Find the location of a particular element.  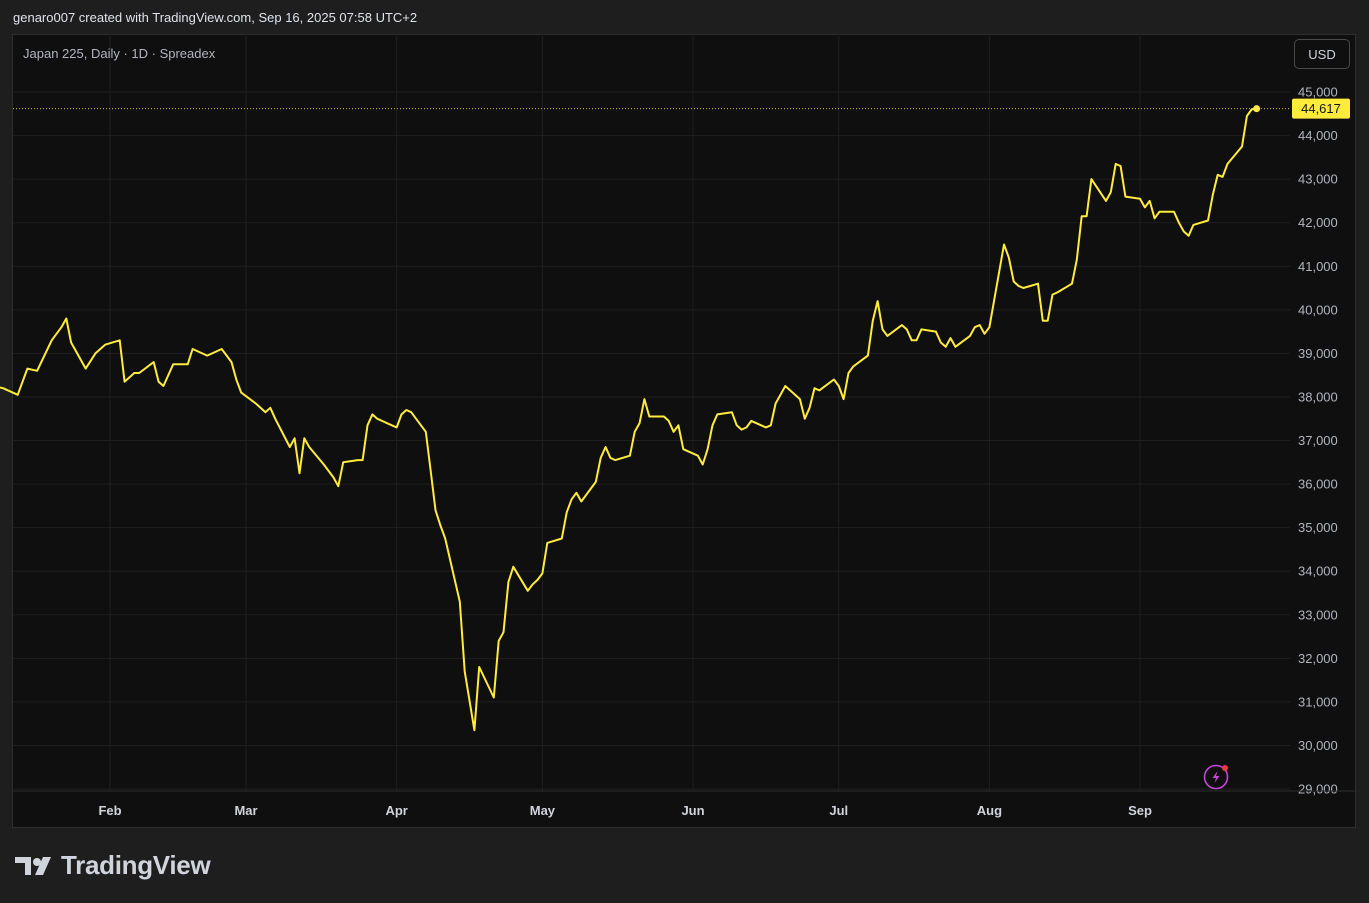

x-tick-label: Sep is located at coordinates (1140, 810).